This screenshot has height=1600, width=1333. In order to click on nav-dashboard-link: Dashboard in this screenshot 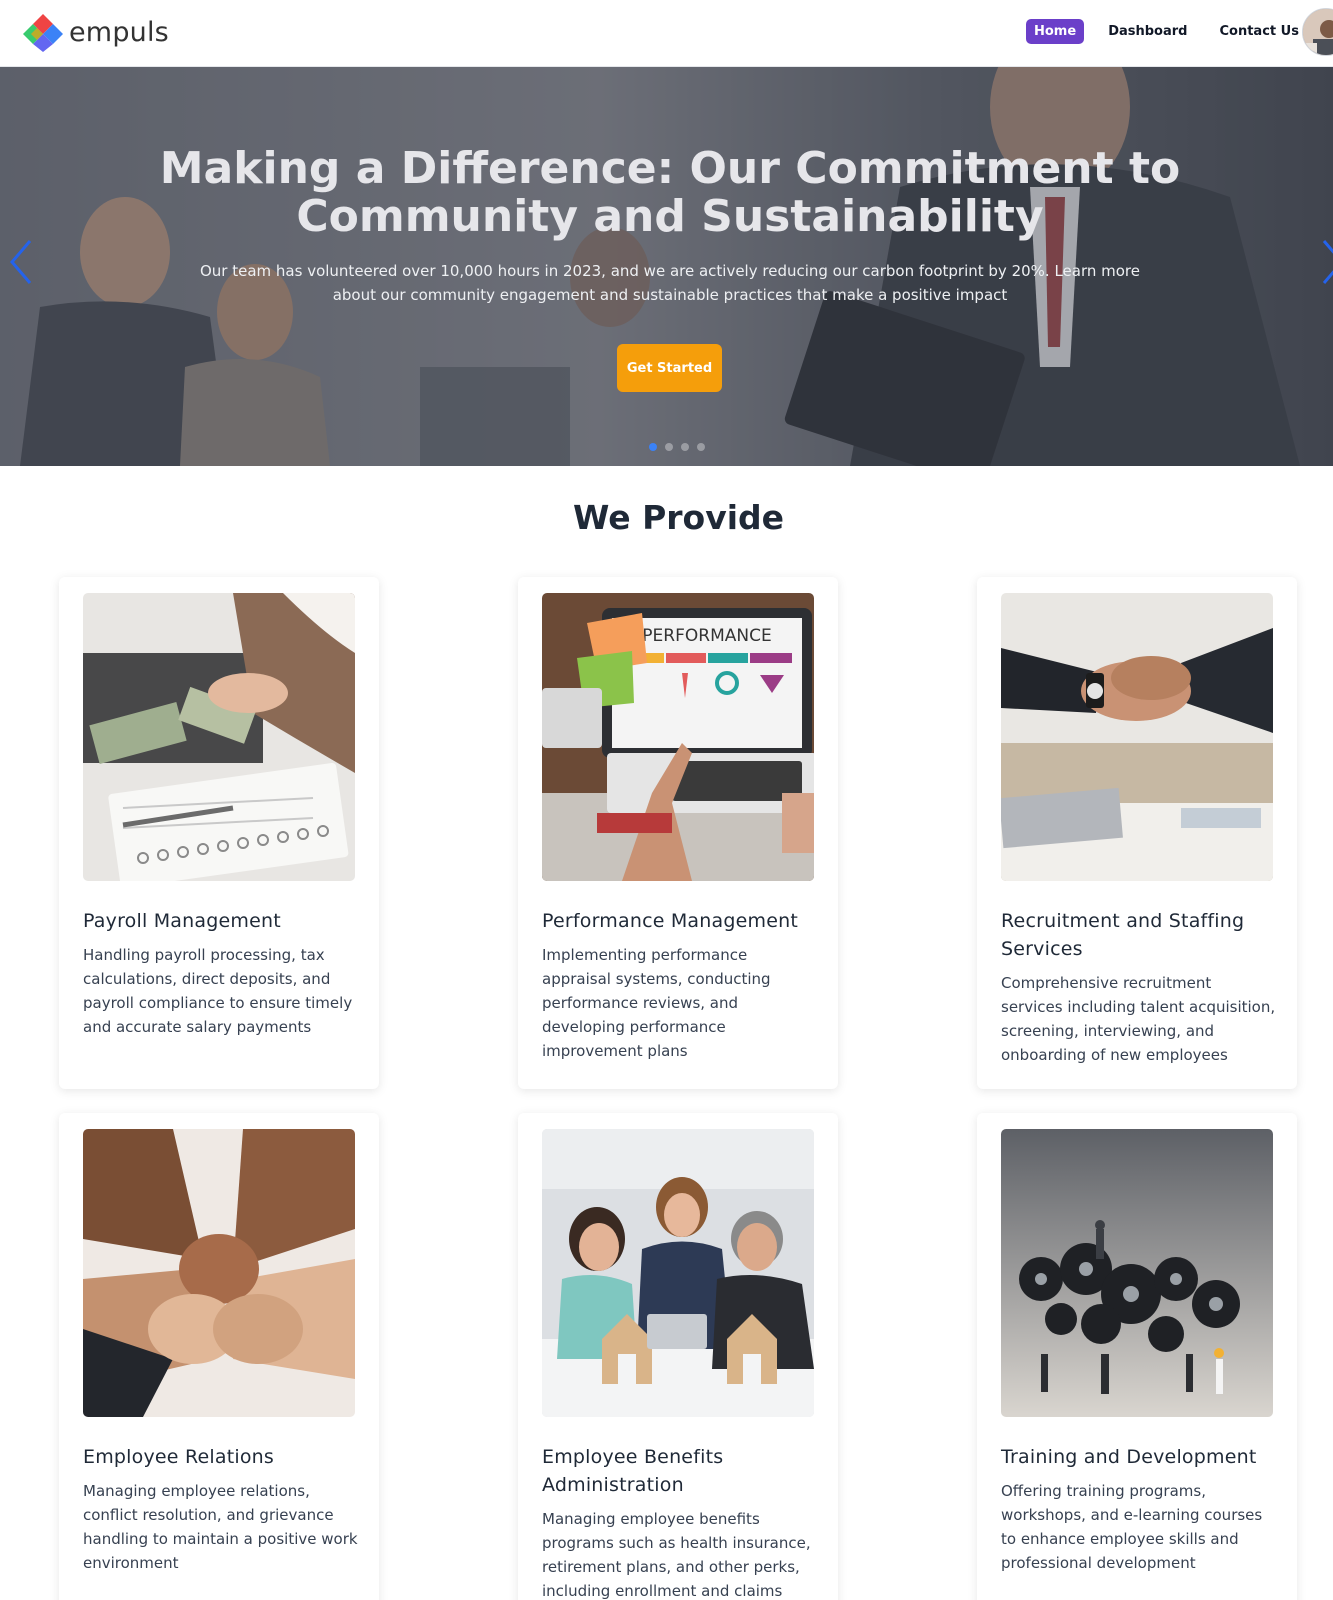, I will do `click(1147, 31)`.